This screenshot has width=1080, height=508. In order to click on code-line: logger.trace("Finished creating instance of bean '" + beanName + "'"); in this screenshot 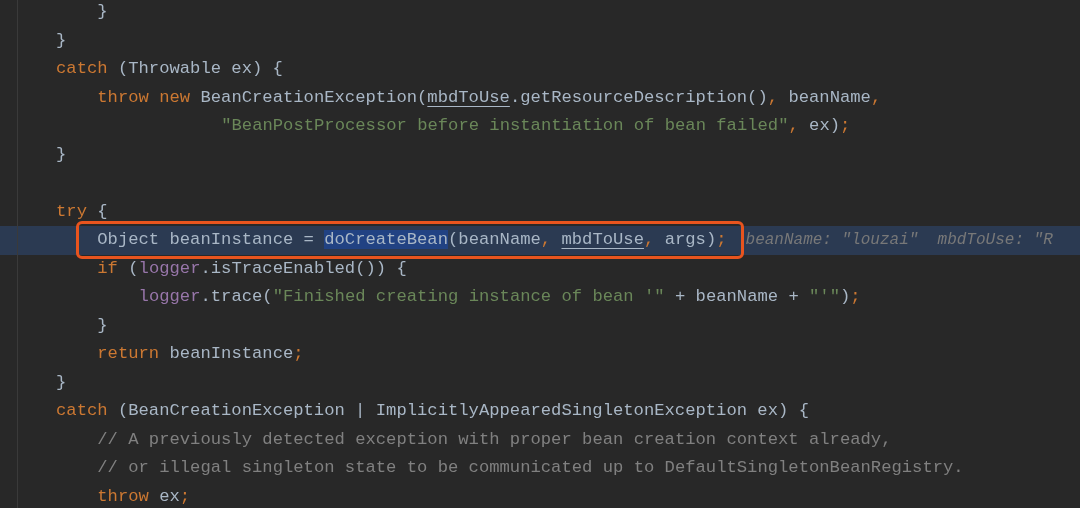, I will do `click(499, 297)`.